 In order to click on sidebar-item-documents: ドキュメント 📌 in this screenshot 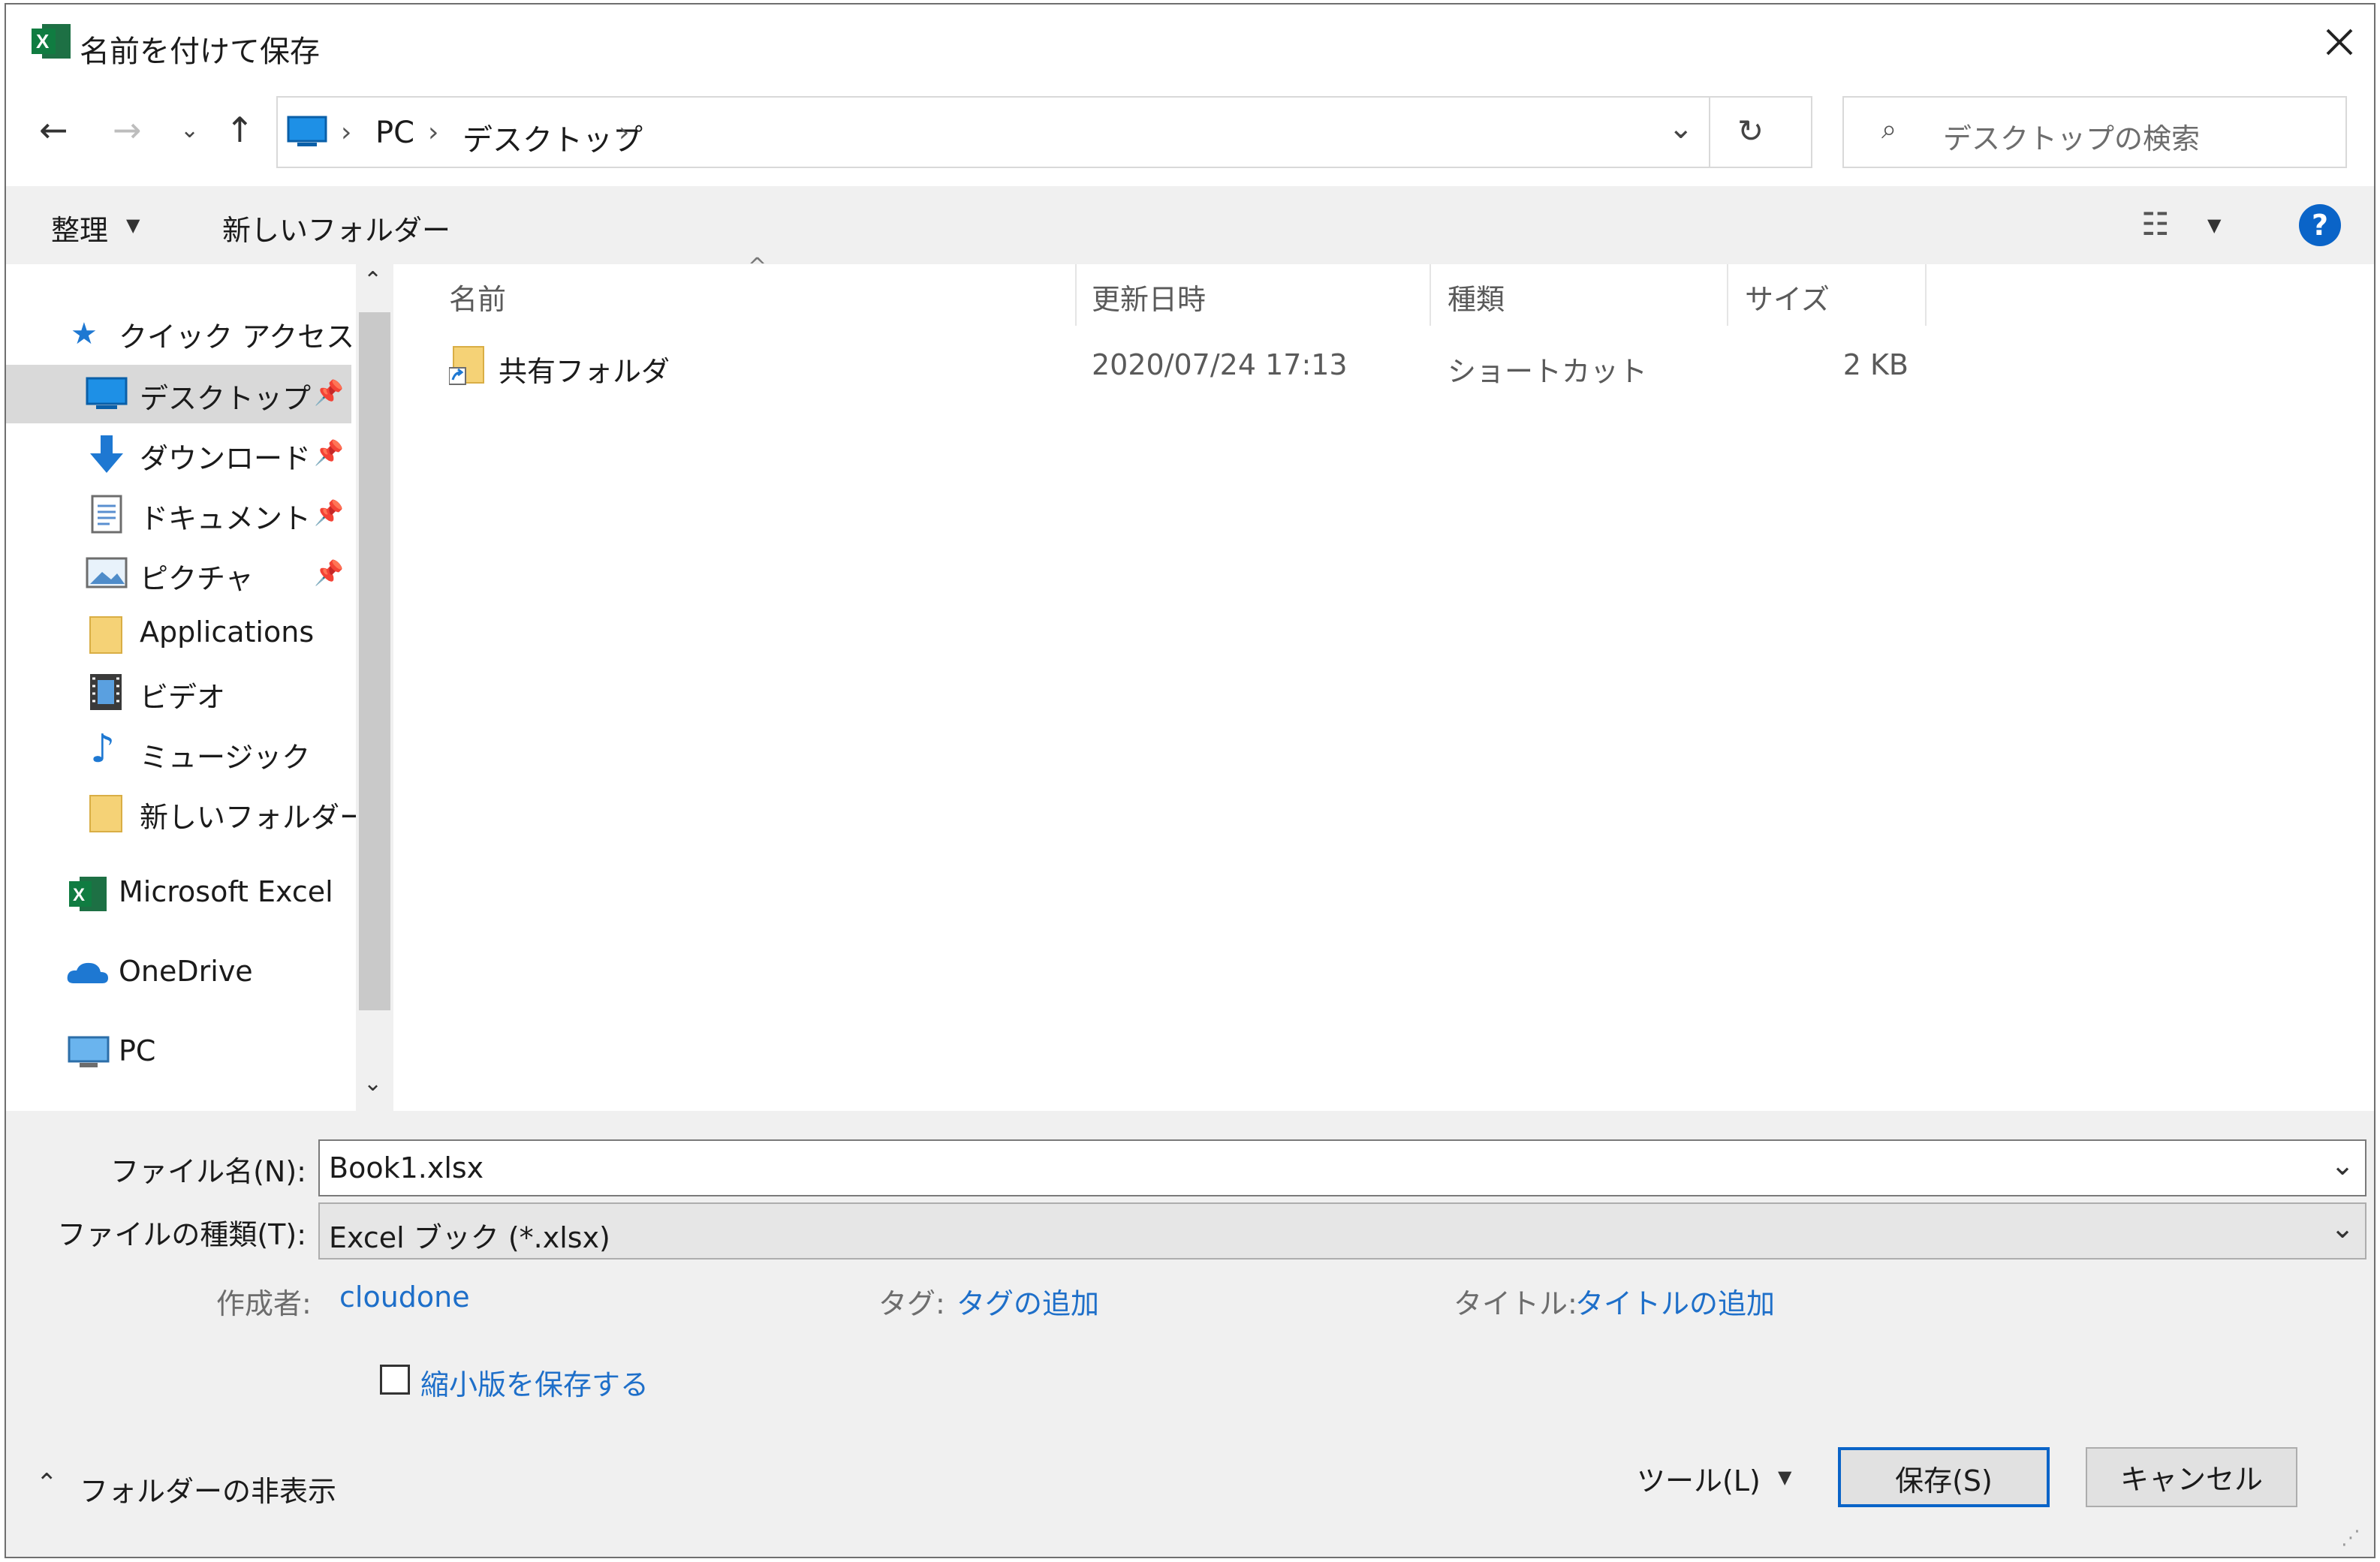, I will do `click(178, 514)`.